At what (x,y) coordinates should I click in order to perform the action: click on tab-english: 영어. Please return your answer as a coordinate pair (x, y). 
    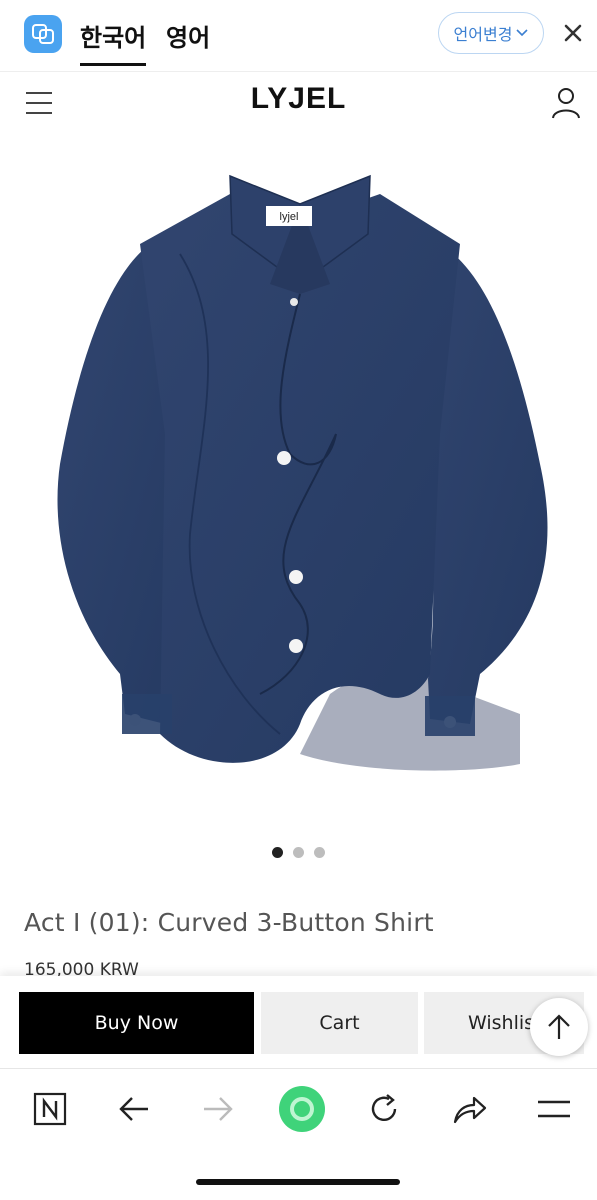
    Looking at the image, I should click on (188, 35).